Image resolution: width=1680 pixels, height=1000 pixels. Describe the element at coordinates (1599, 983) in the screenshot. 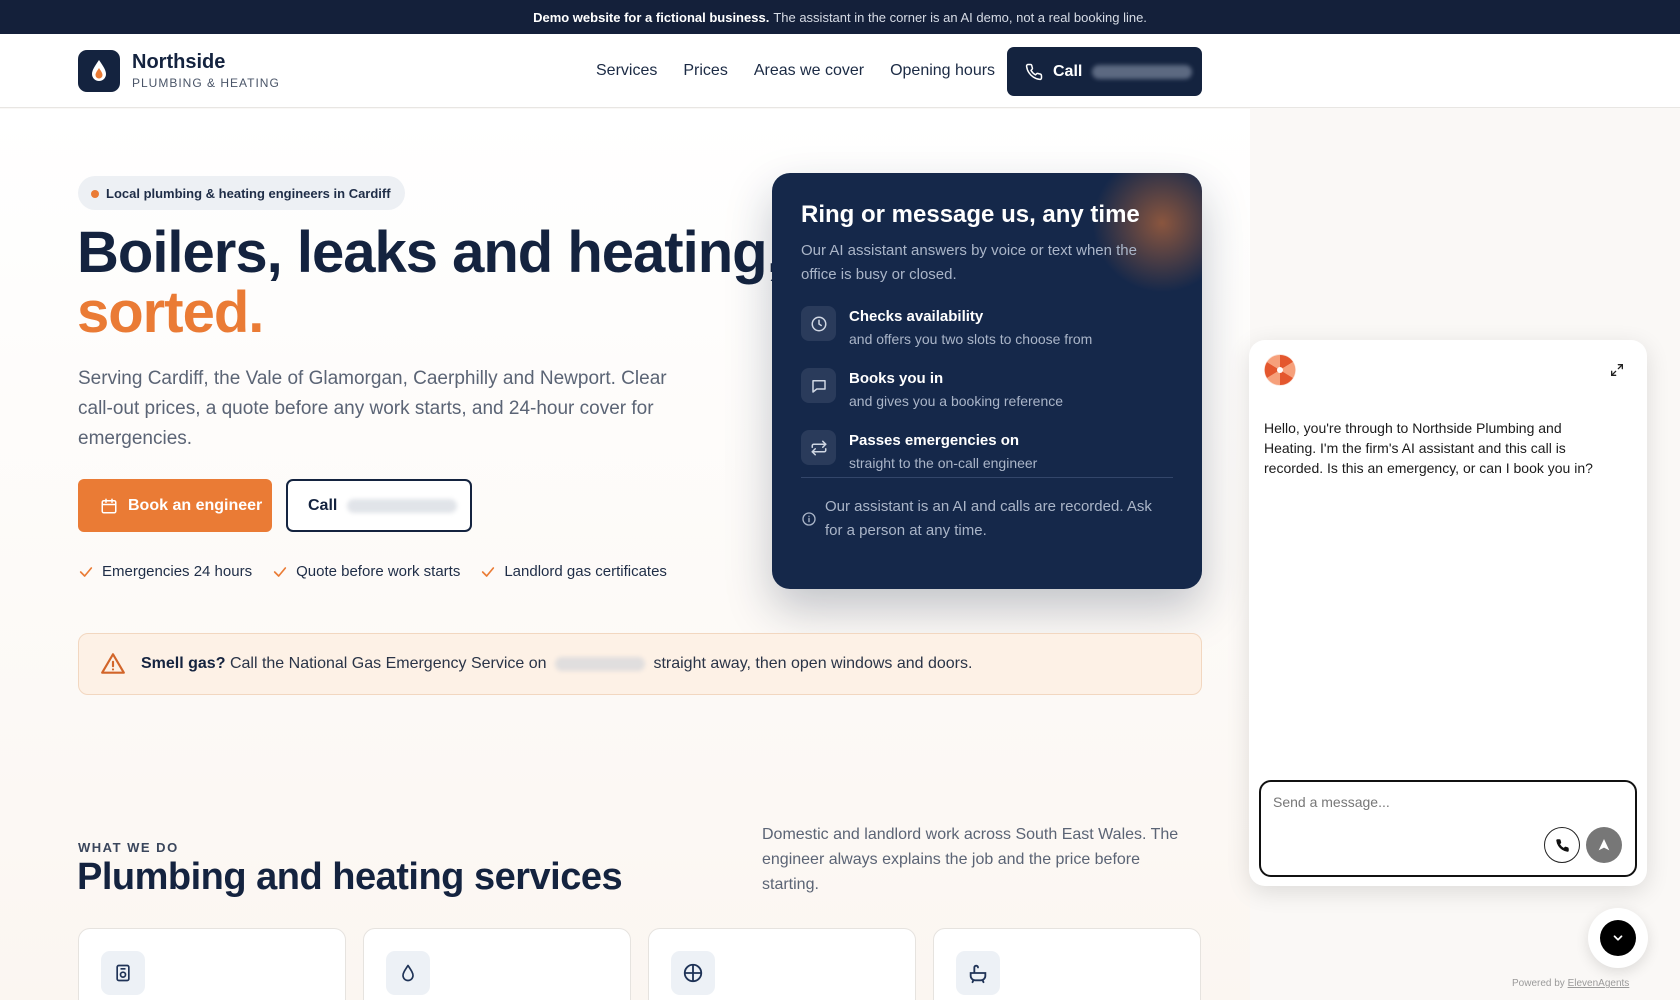

I see `powered-link: ElevenAgents` at that location.